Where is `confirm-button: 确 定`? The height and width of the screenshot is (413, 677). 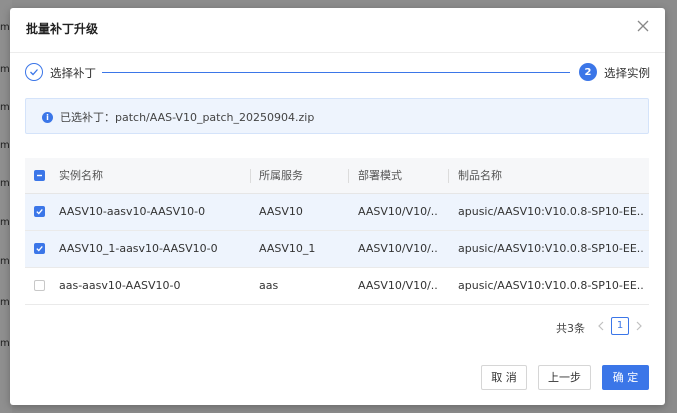
confirm-button: 确 定 is located at coordinates (625, 377).